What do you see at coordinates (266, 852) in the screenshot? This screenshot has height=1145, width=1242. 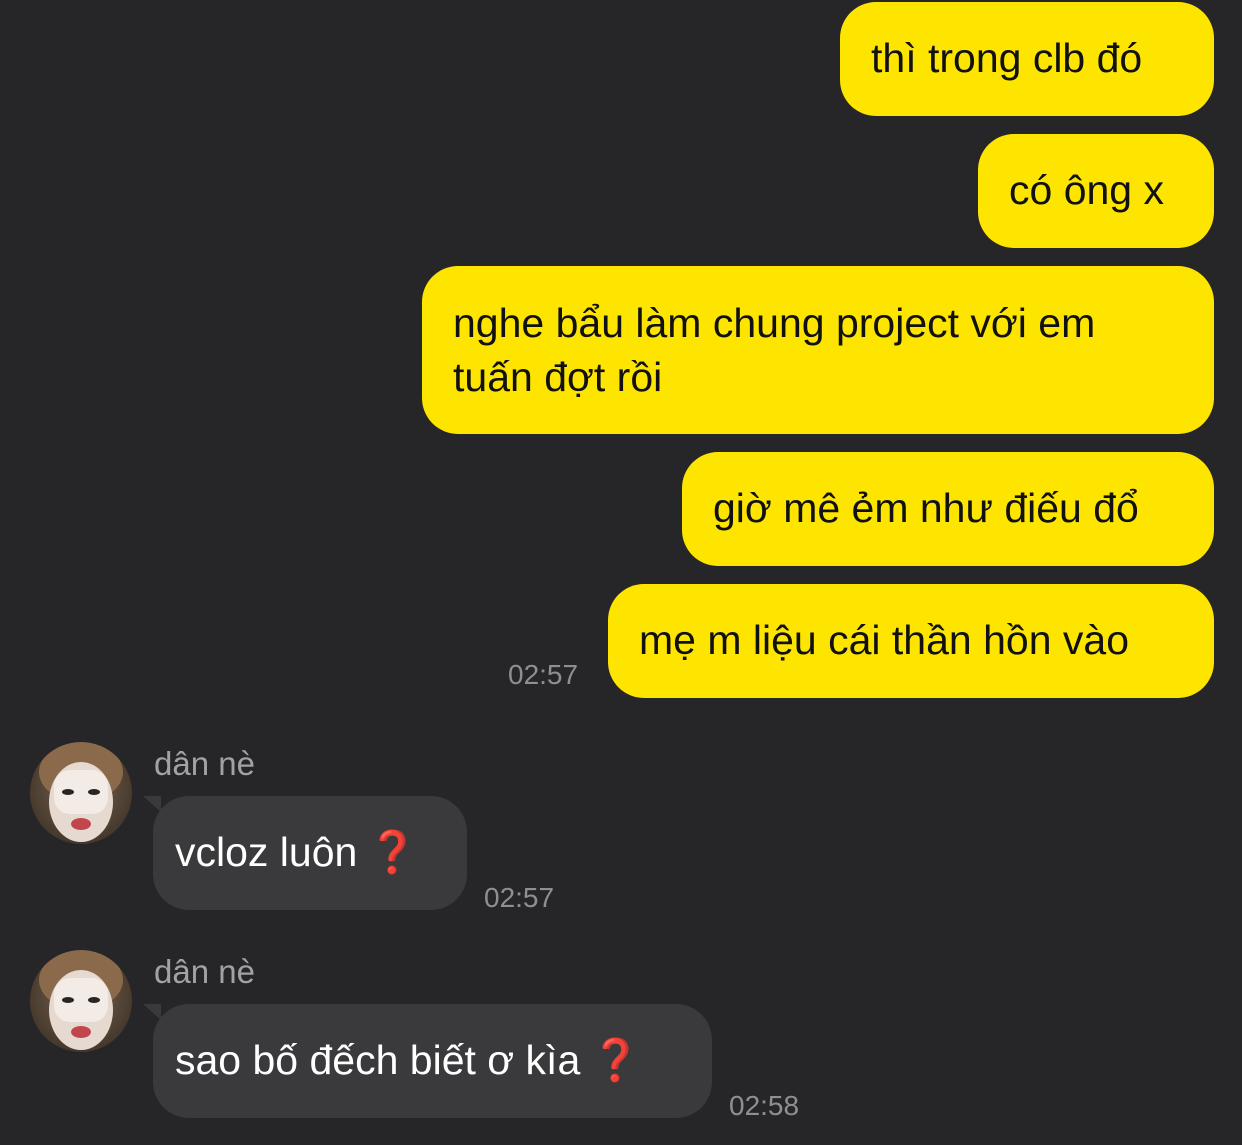 I see `message-text: vcloz luôn` at bounding box center [266, 852].